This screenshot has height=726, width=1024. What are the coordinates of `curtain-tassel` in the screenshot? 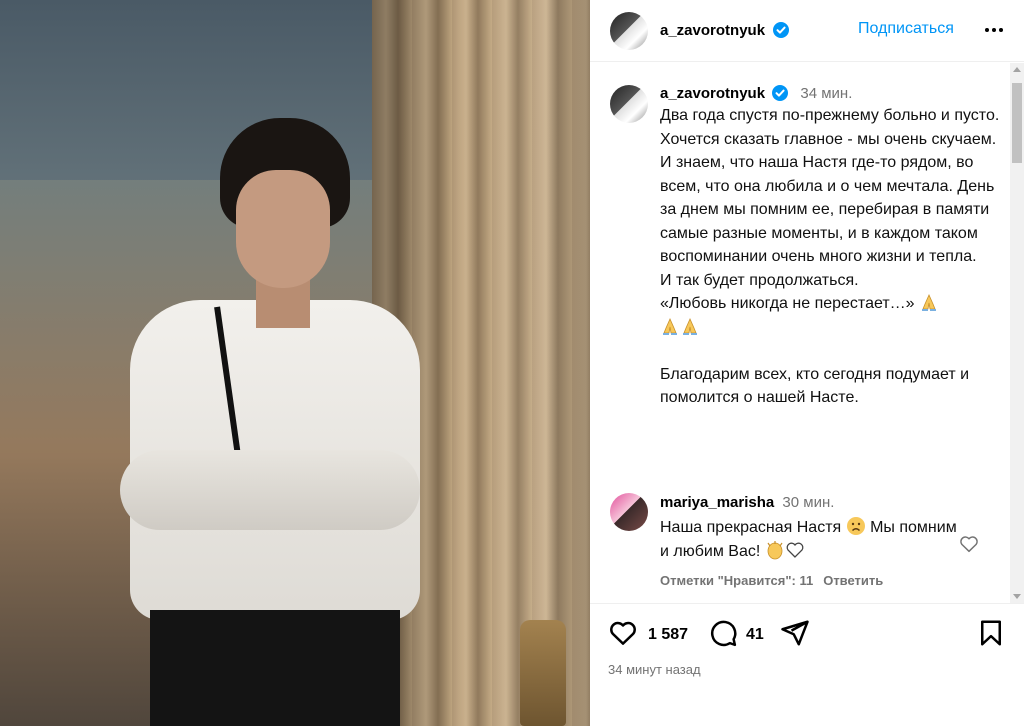 It's located at (543, 673).